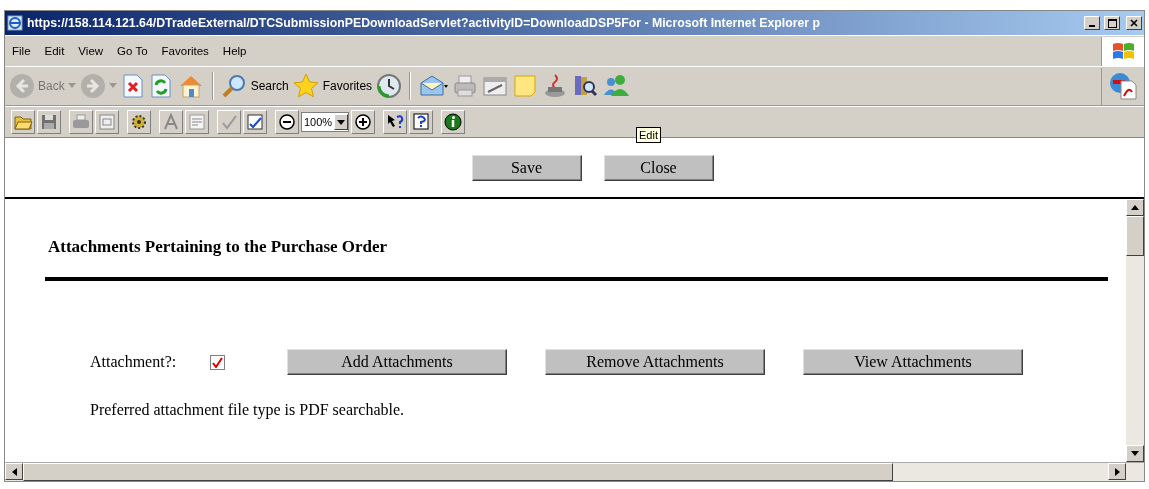  Describe the element at coordinates (648, 135) in the screenshot. I see `tooltip: Edit` at that location.